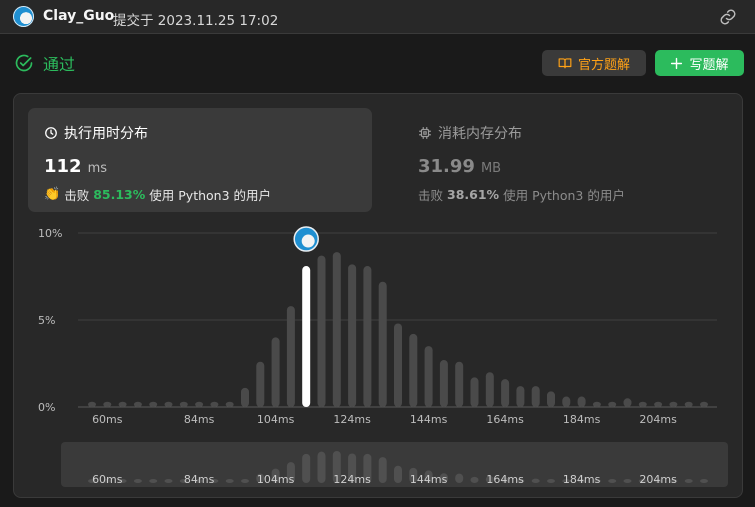 The image size is (755, 507). I want to click on submission-header: Clay_Guo 提交于 2023.11.25 17:02, so click(377, 17).